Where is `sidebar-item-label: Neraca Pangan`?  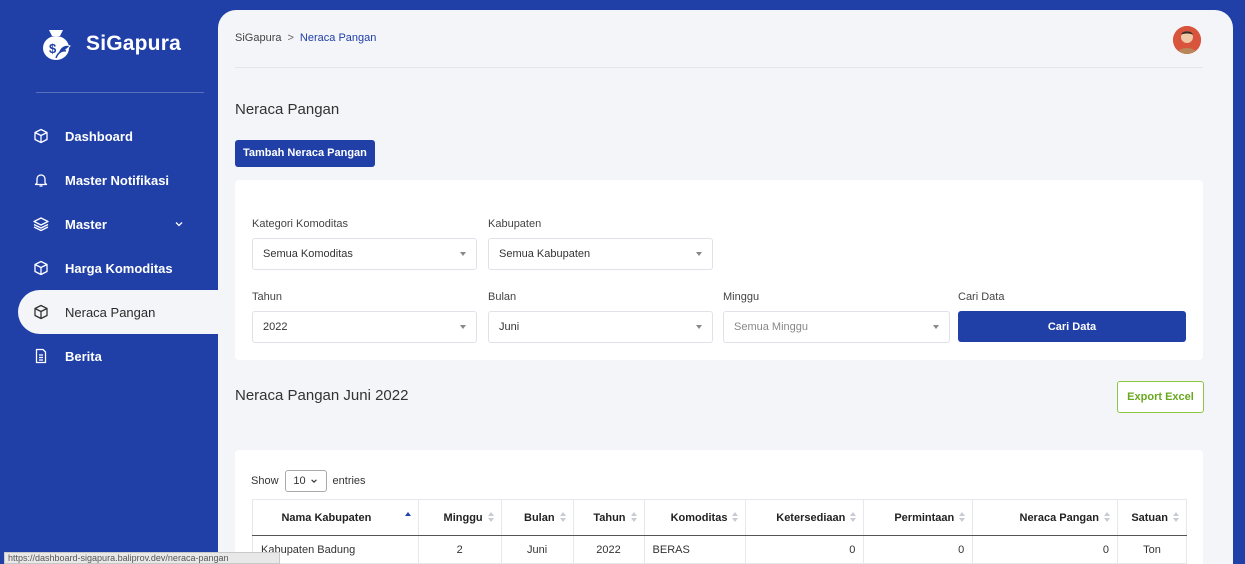
sidebar-item-label: Neraca Pangan is located at coordinates (110, 312).